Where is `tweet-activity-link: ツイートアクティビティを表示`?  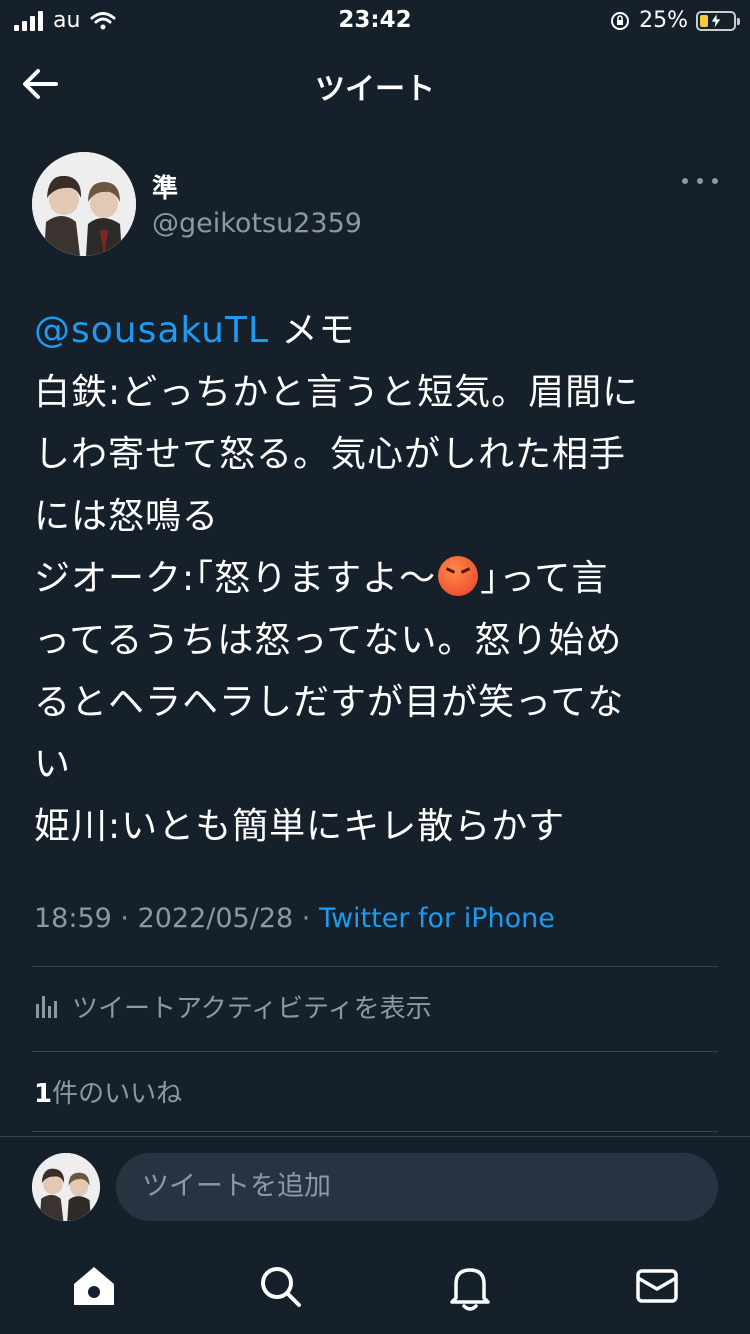 tweet-activity-link: ツイートアクティビティを表示 is located at coordinates (233, 1006).